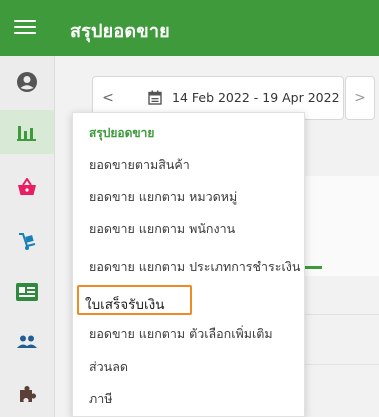 Image resolution: width=379 pixels, height=417 pixels. I want to click on sidebar-item-inventory, so click(27, 241).